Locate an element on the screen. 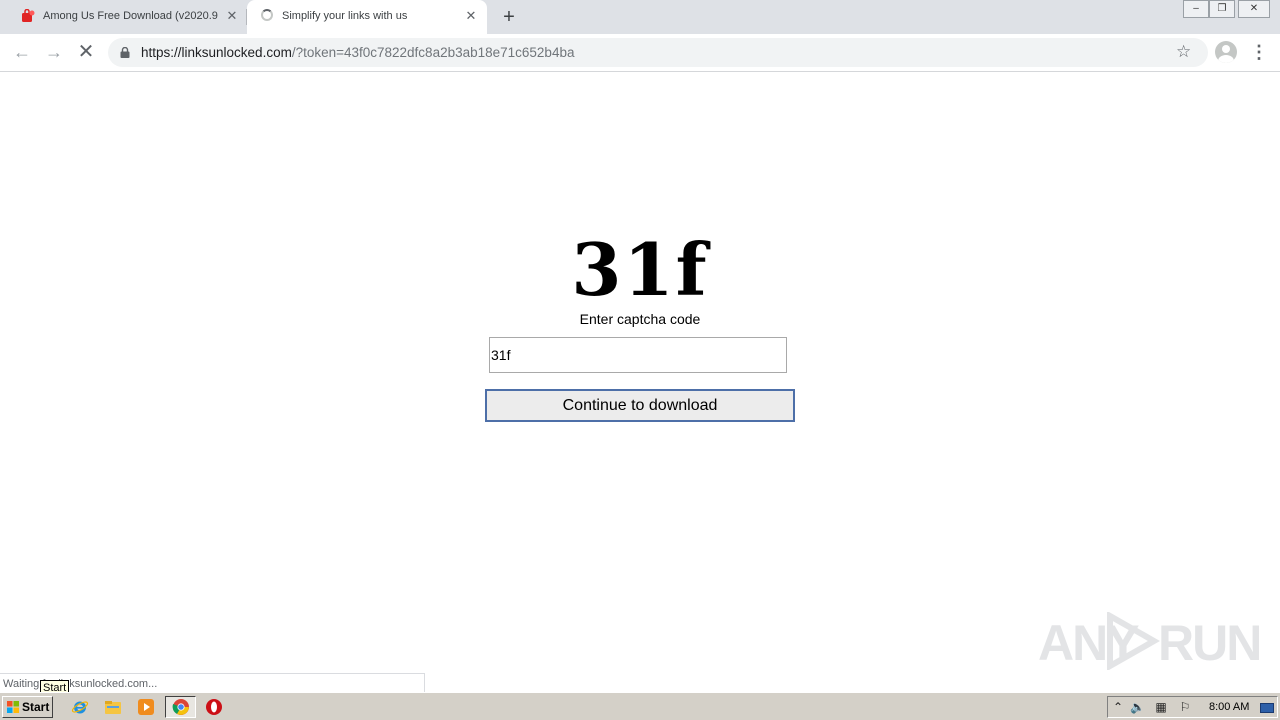 This screenshot has width=1280, height=720. anyrun-watermark: ANY RUN is located at coordinates (1150, 641).